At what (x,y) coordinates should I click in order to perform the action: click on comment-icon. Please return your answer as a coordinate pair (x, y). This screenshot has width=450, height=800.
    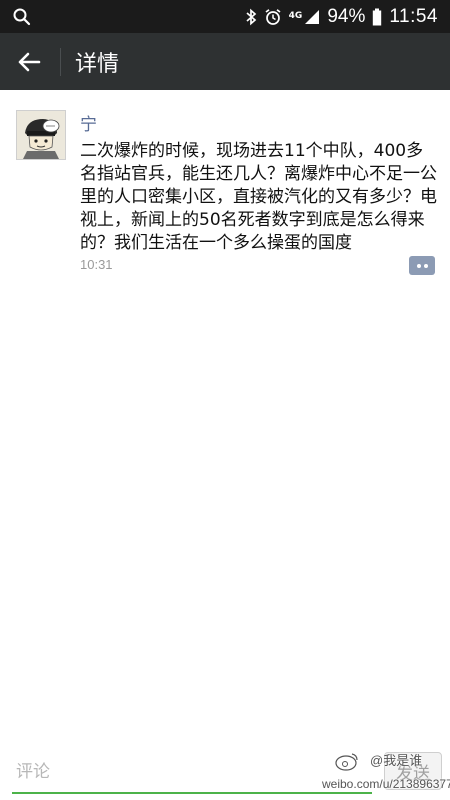
    Looking at the image, I should click on (422, 265).